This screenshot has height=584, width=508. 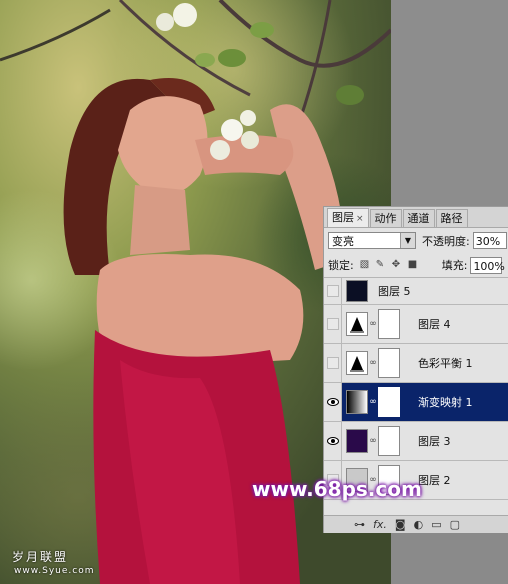 What do you see at coordinates (40, 557) in the screenshot?
I see `logo-title: 岁月联盟` at bounding box center [40, 557].